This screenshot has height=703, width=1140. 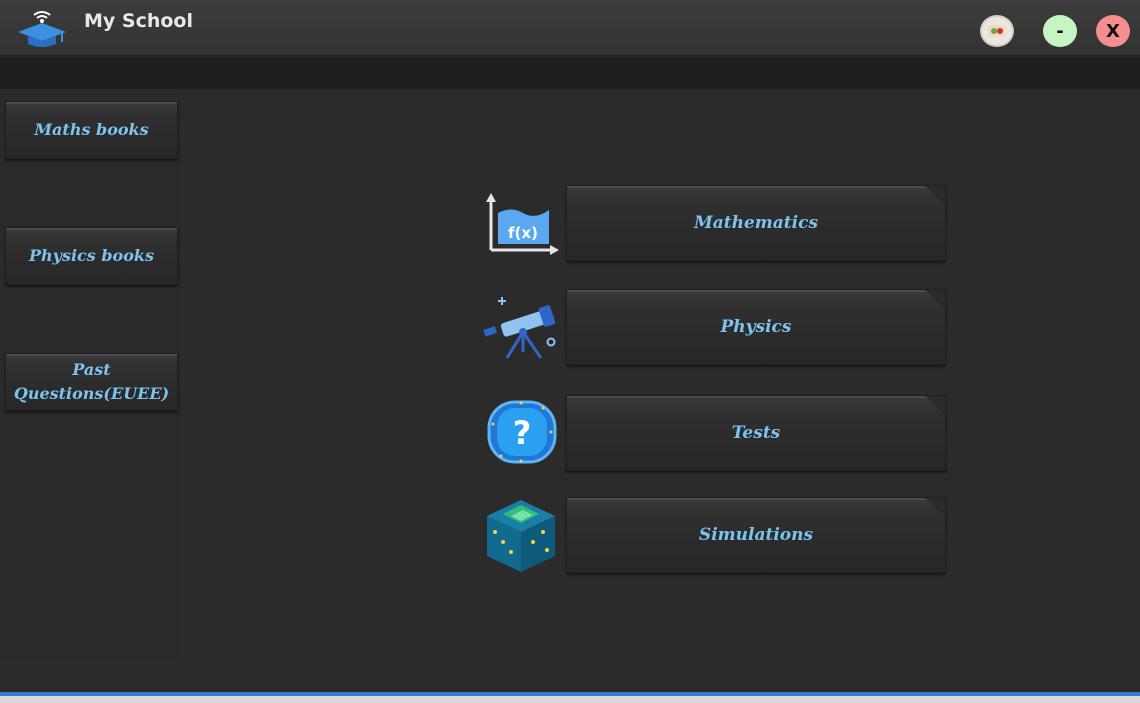 I want to click on telescope-icon, so click(x=519, y=328).